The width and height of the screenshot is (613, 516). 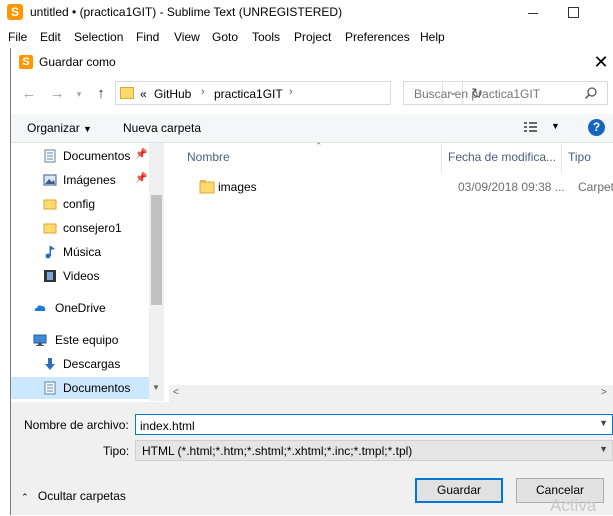 I want to click on filename-field: ▼, so click(x=374, y=425).